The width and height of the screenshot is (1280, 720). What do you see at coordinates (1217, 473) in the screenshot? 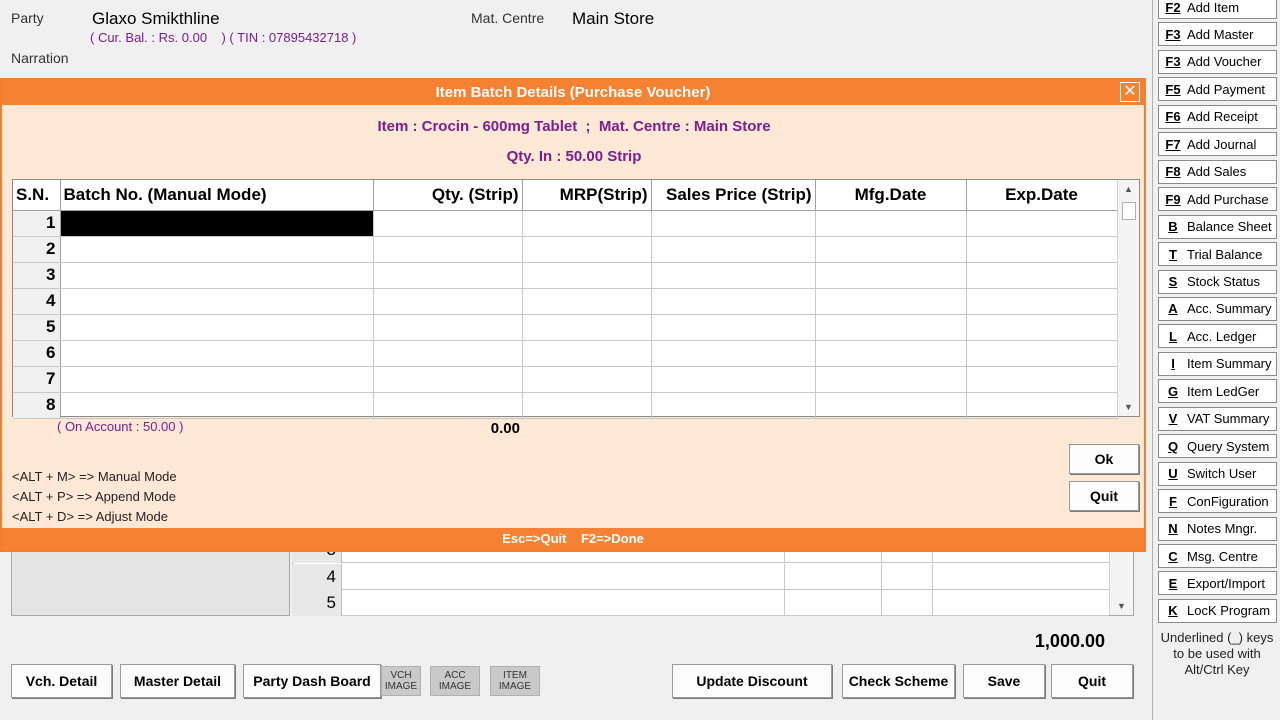
I see `shortcut-switch-user: U Switch User` at bounding box center [1217, 473].